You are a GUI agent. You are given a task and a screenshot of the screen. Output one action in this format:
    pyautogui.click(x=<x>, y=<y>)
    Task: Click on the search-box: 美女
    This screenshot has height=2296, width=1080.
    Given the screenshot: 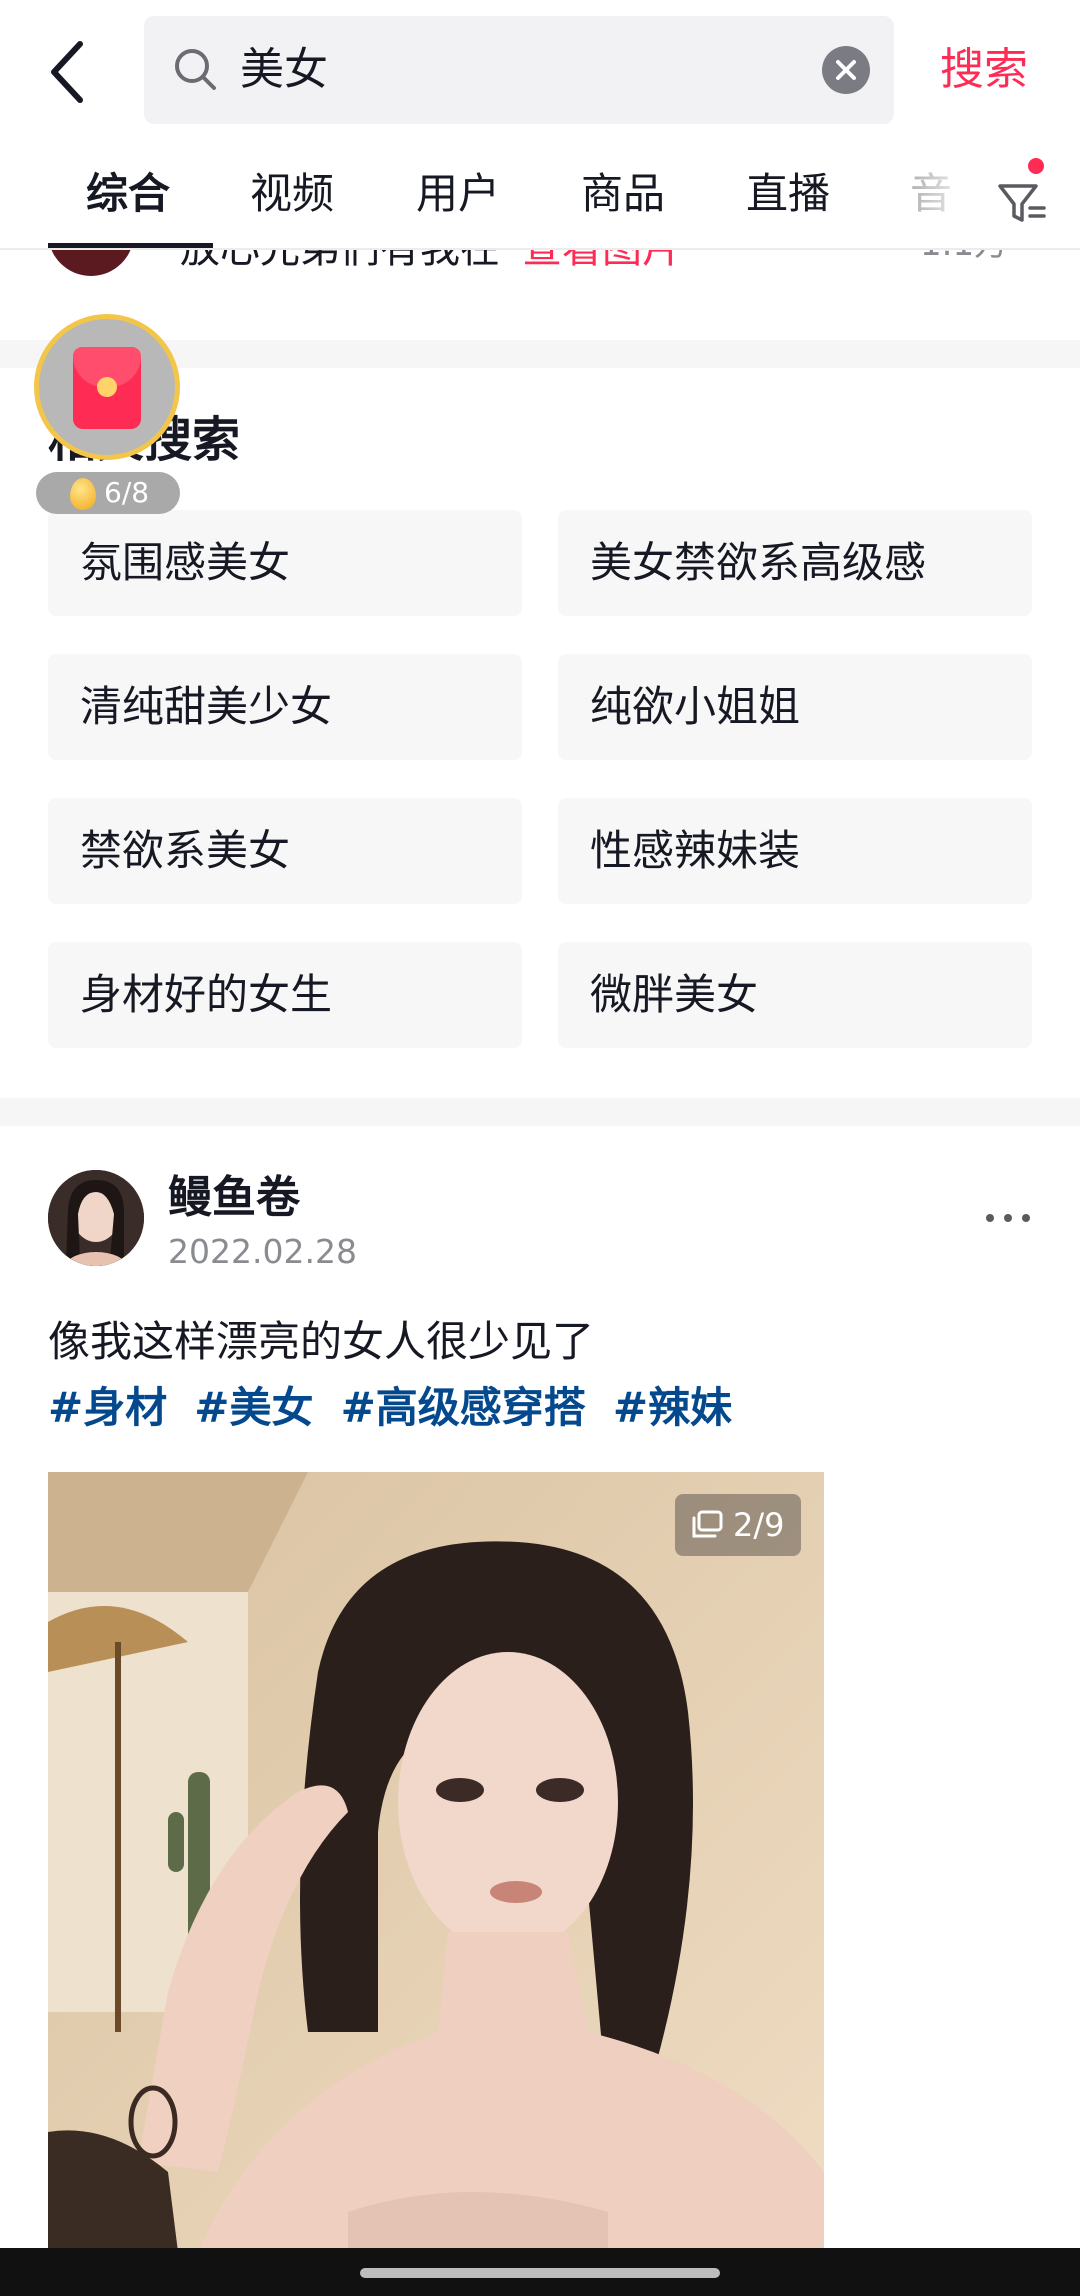 What is the action you would take?
    pyautogui.click(x=519, y=70)
    